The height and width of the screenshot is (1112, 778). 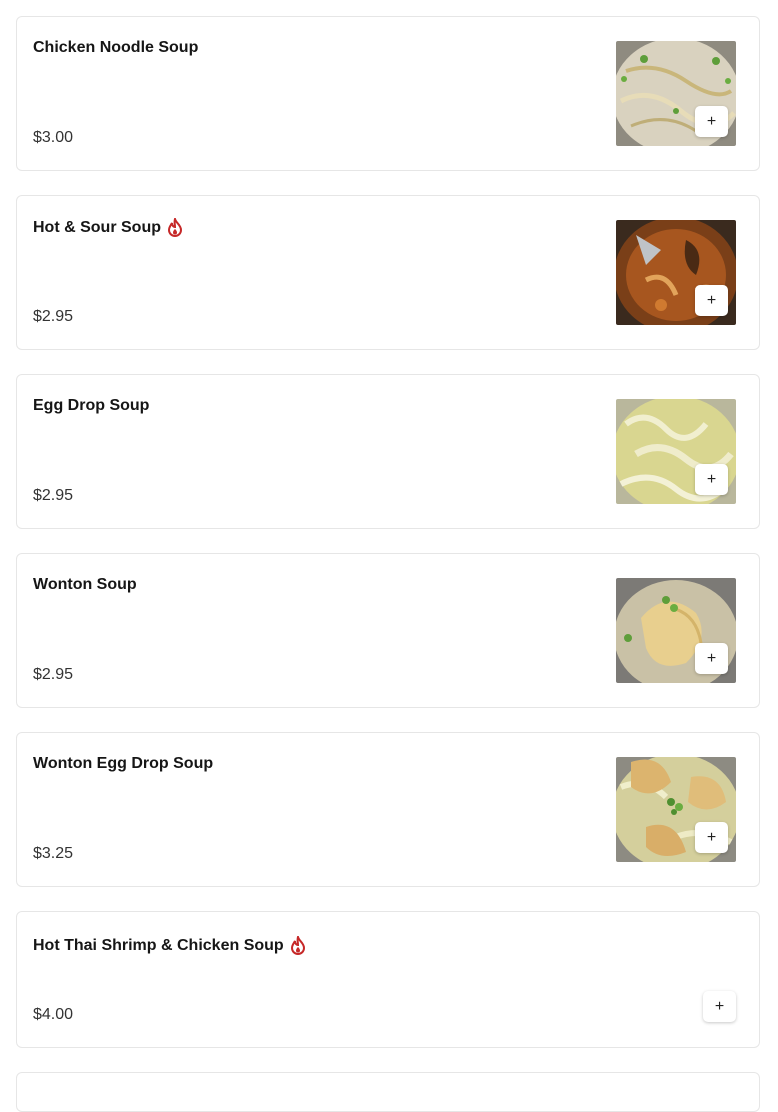 I want to click on item-name: Chicken Noodle Soup, so click(x=115, y=48).